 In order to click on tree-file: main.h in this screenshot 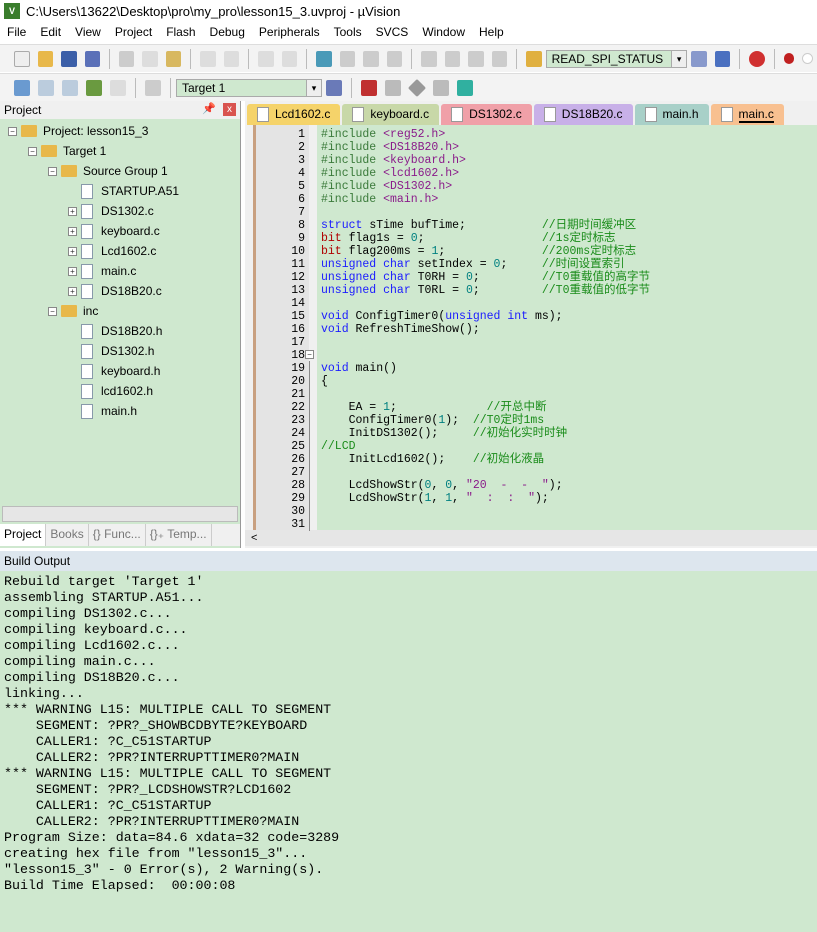, I will do `click(102, 411)`.